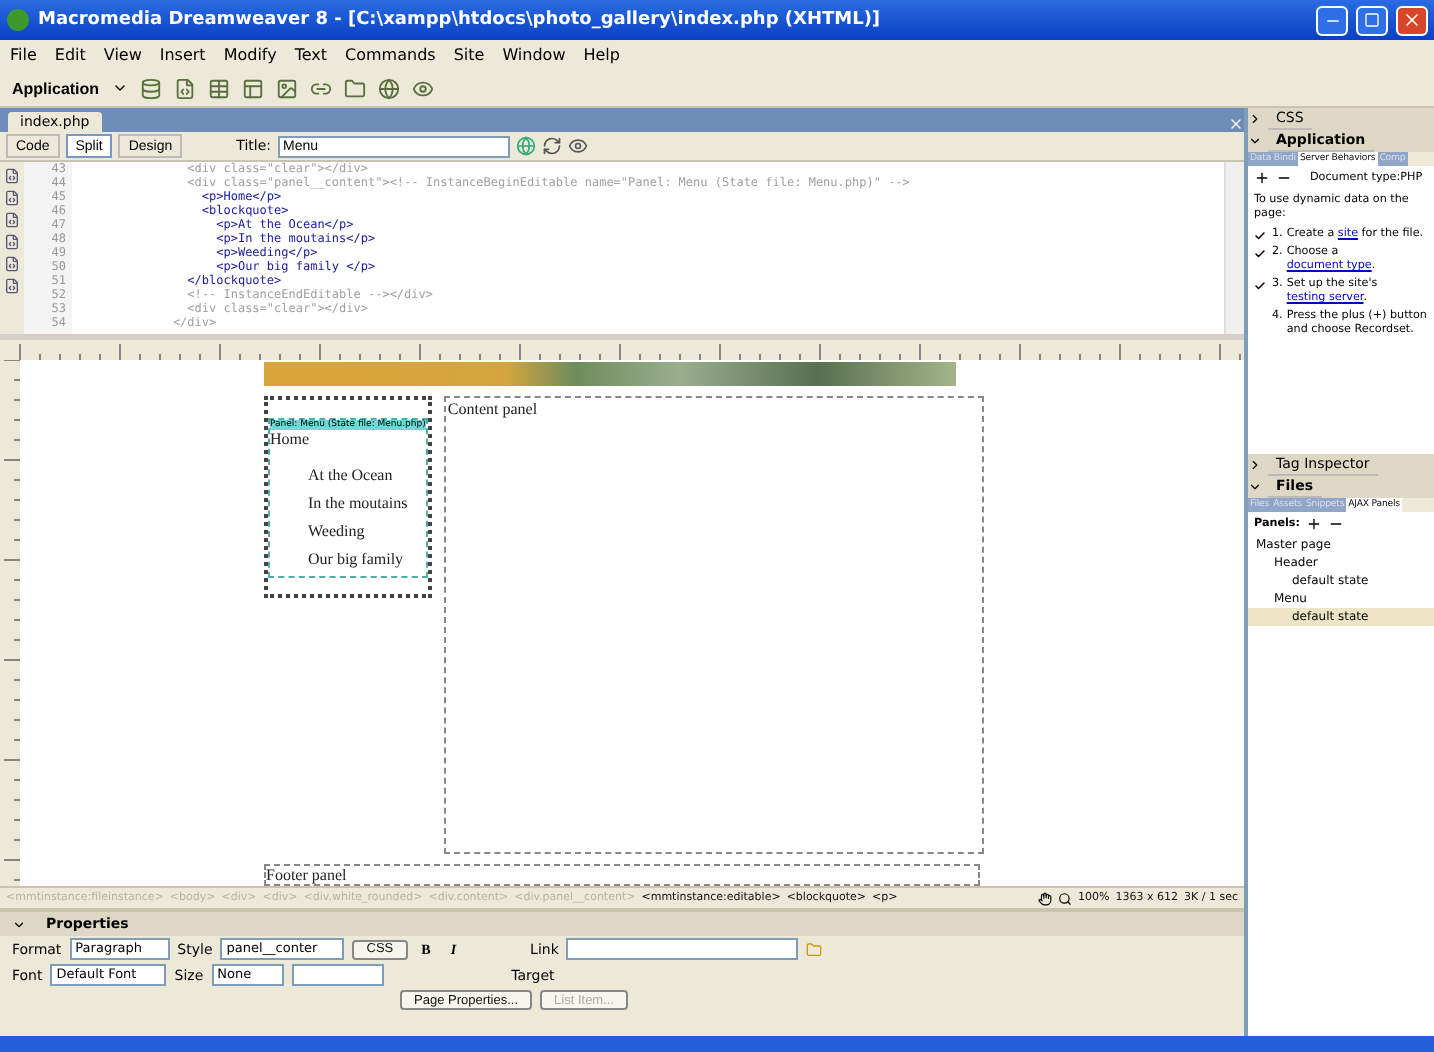 The height and width of the screenshot is (1052, 1434). Describe the element at coordinates (23, 55) in the screenshot. I see `menu-bar-entry: File` at that location.